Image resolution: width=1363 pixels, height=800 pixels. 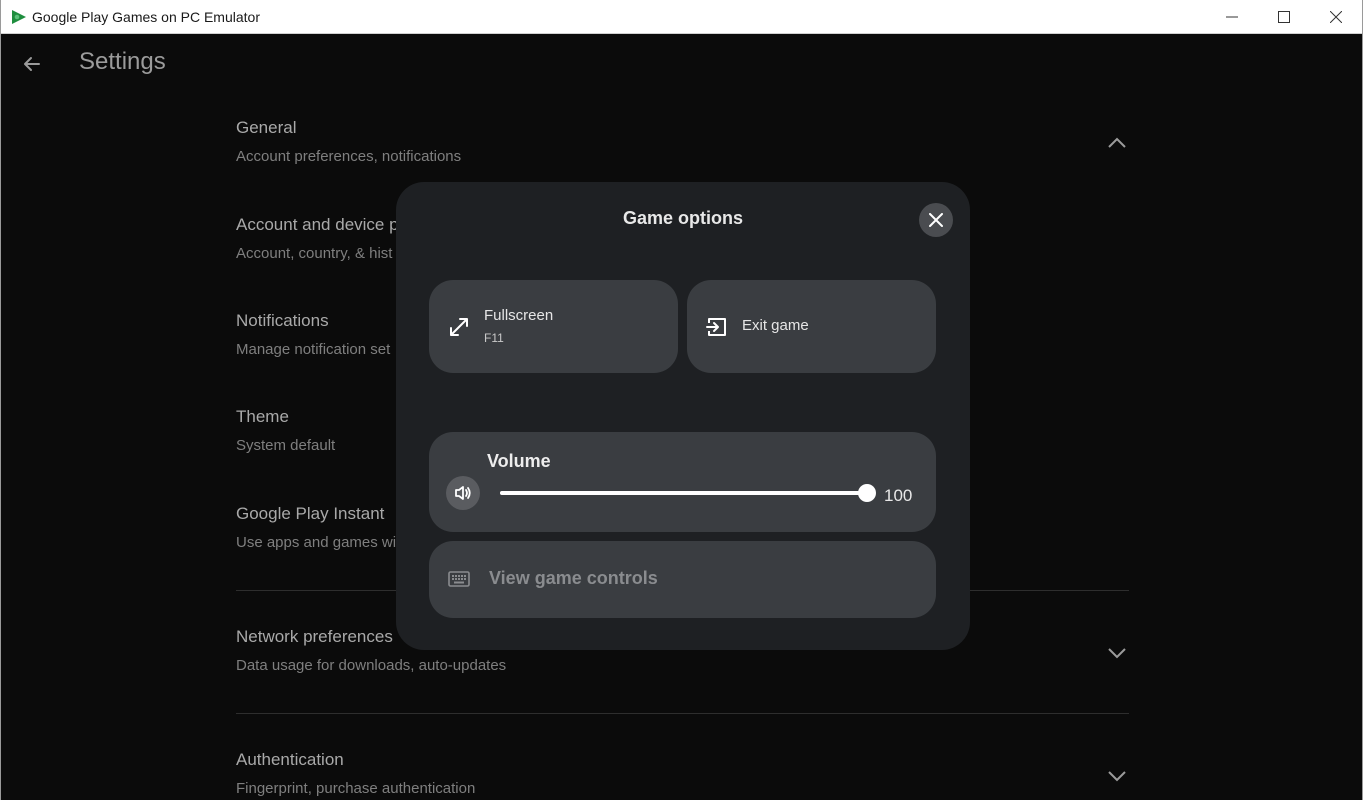 I want to click on mute-button, so click(x=463, y=493).